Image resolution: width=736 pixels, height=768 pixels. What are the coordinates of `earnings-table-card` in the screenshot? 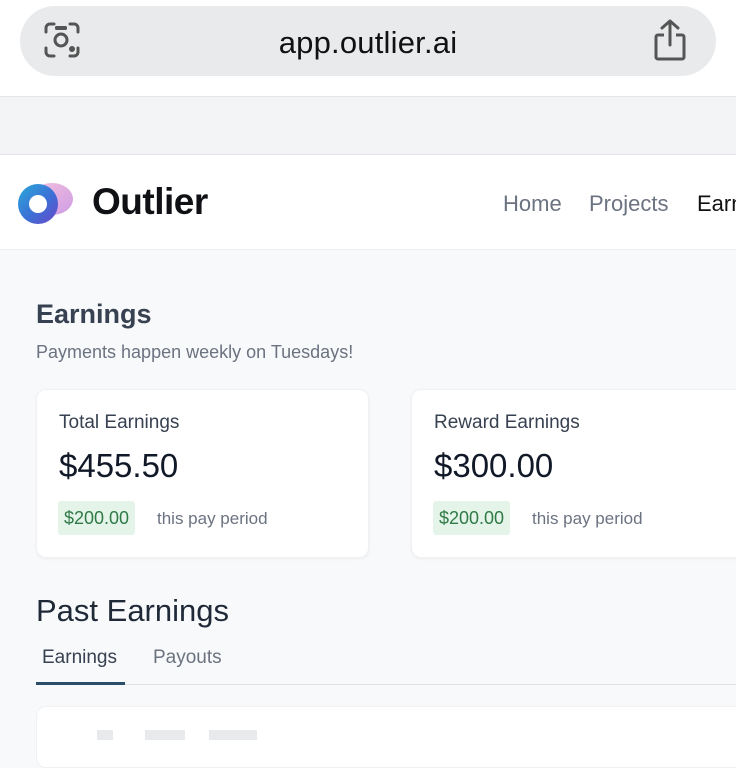 It's located at (386, 737).